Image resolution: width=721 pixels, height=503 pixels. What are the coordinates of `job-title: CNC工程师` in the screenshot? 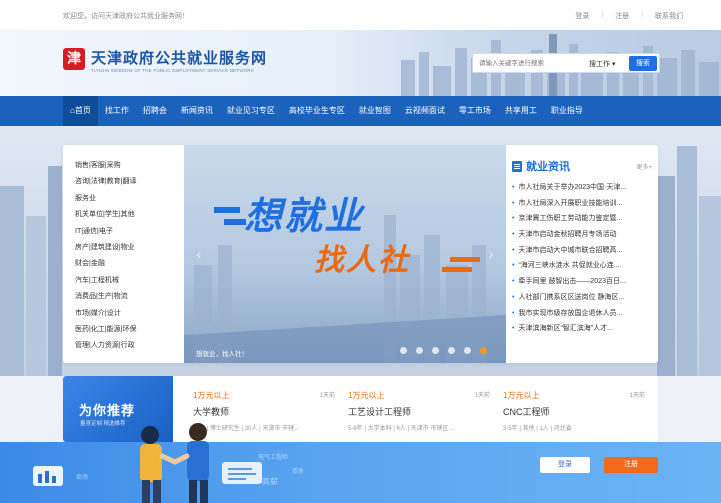 It's located at (578, 411).